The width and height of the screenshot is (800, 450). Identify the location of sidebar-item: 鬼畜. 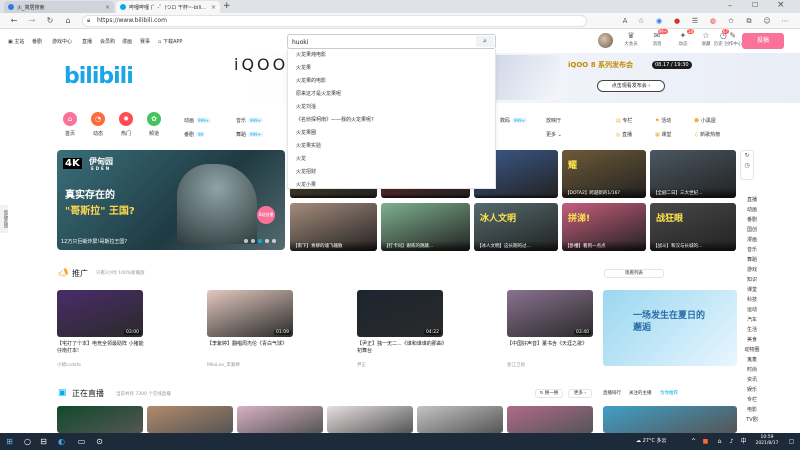
(752, 359).